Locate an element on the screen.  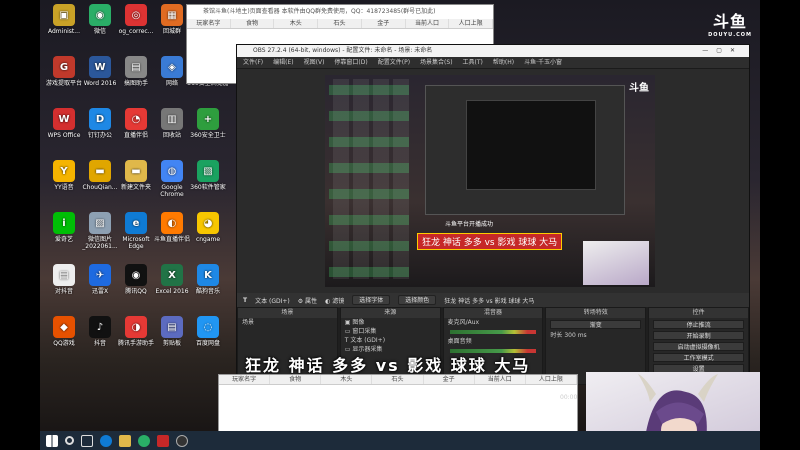
app-icon: + is located at coordinates (208, 119).